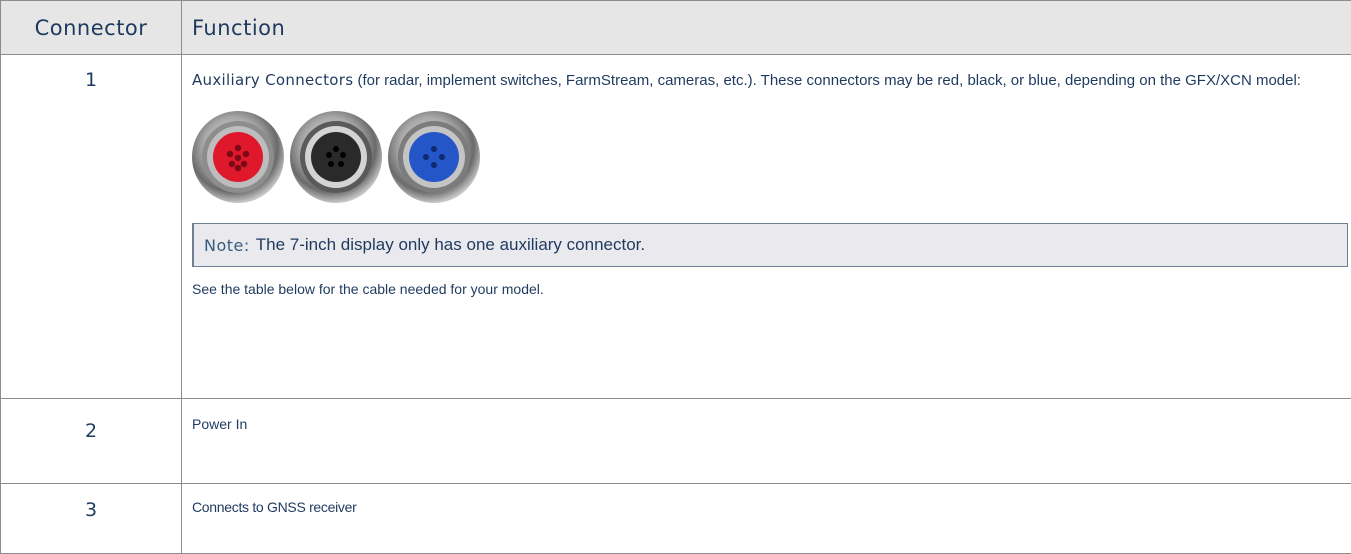 This screenshot has height=554, width=1351. I want to click on connector-number: 1, so click(91, 227).